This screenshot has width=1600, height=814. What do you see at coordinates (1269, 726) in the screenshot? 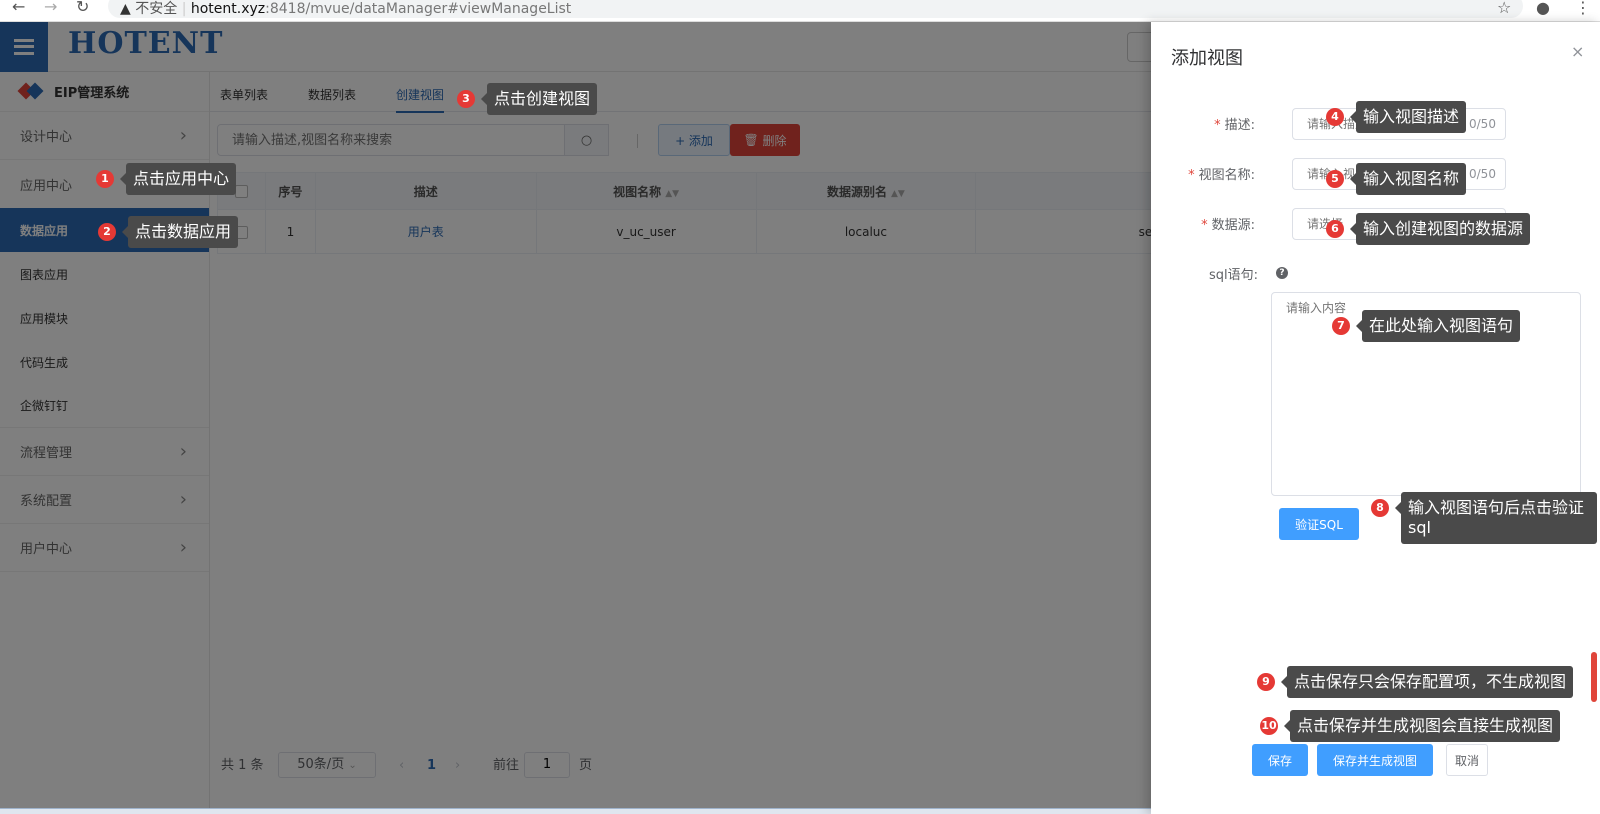
I see `step-badge: 10` at bounding box center [1269, 726].